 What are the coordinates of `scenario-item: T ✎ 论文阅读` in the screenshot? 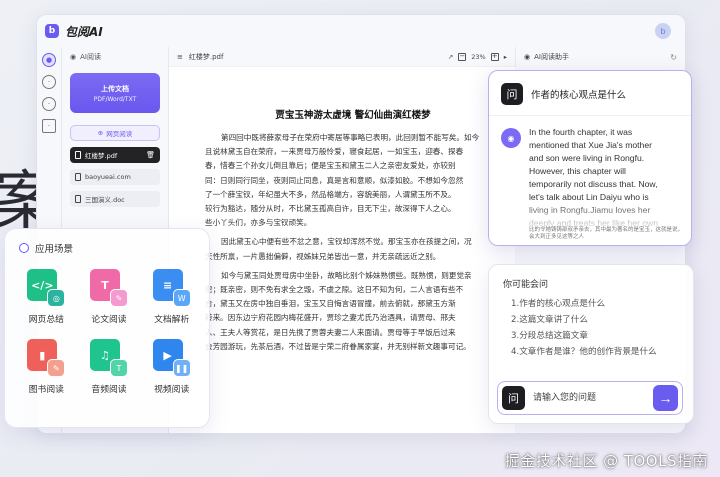 It's located at (109, 297).